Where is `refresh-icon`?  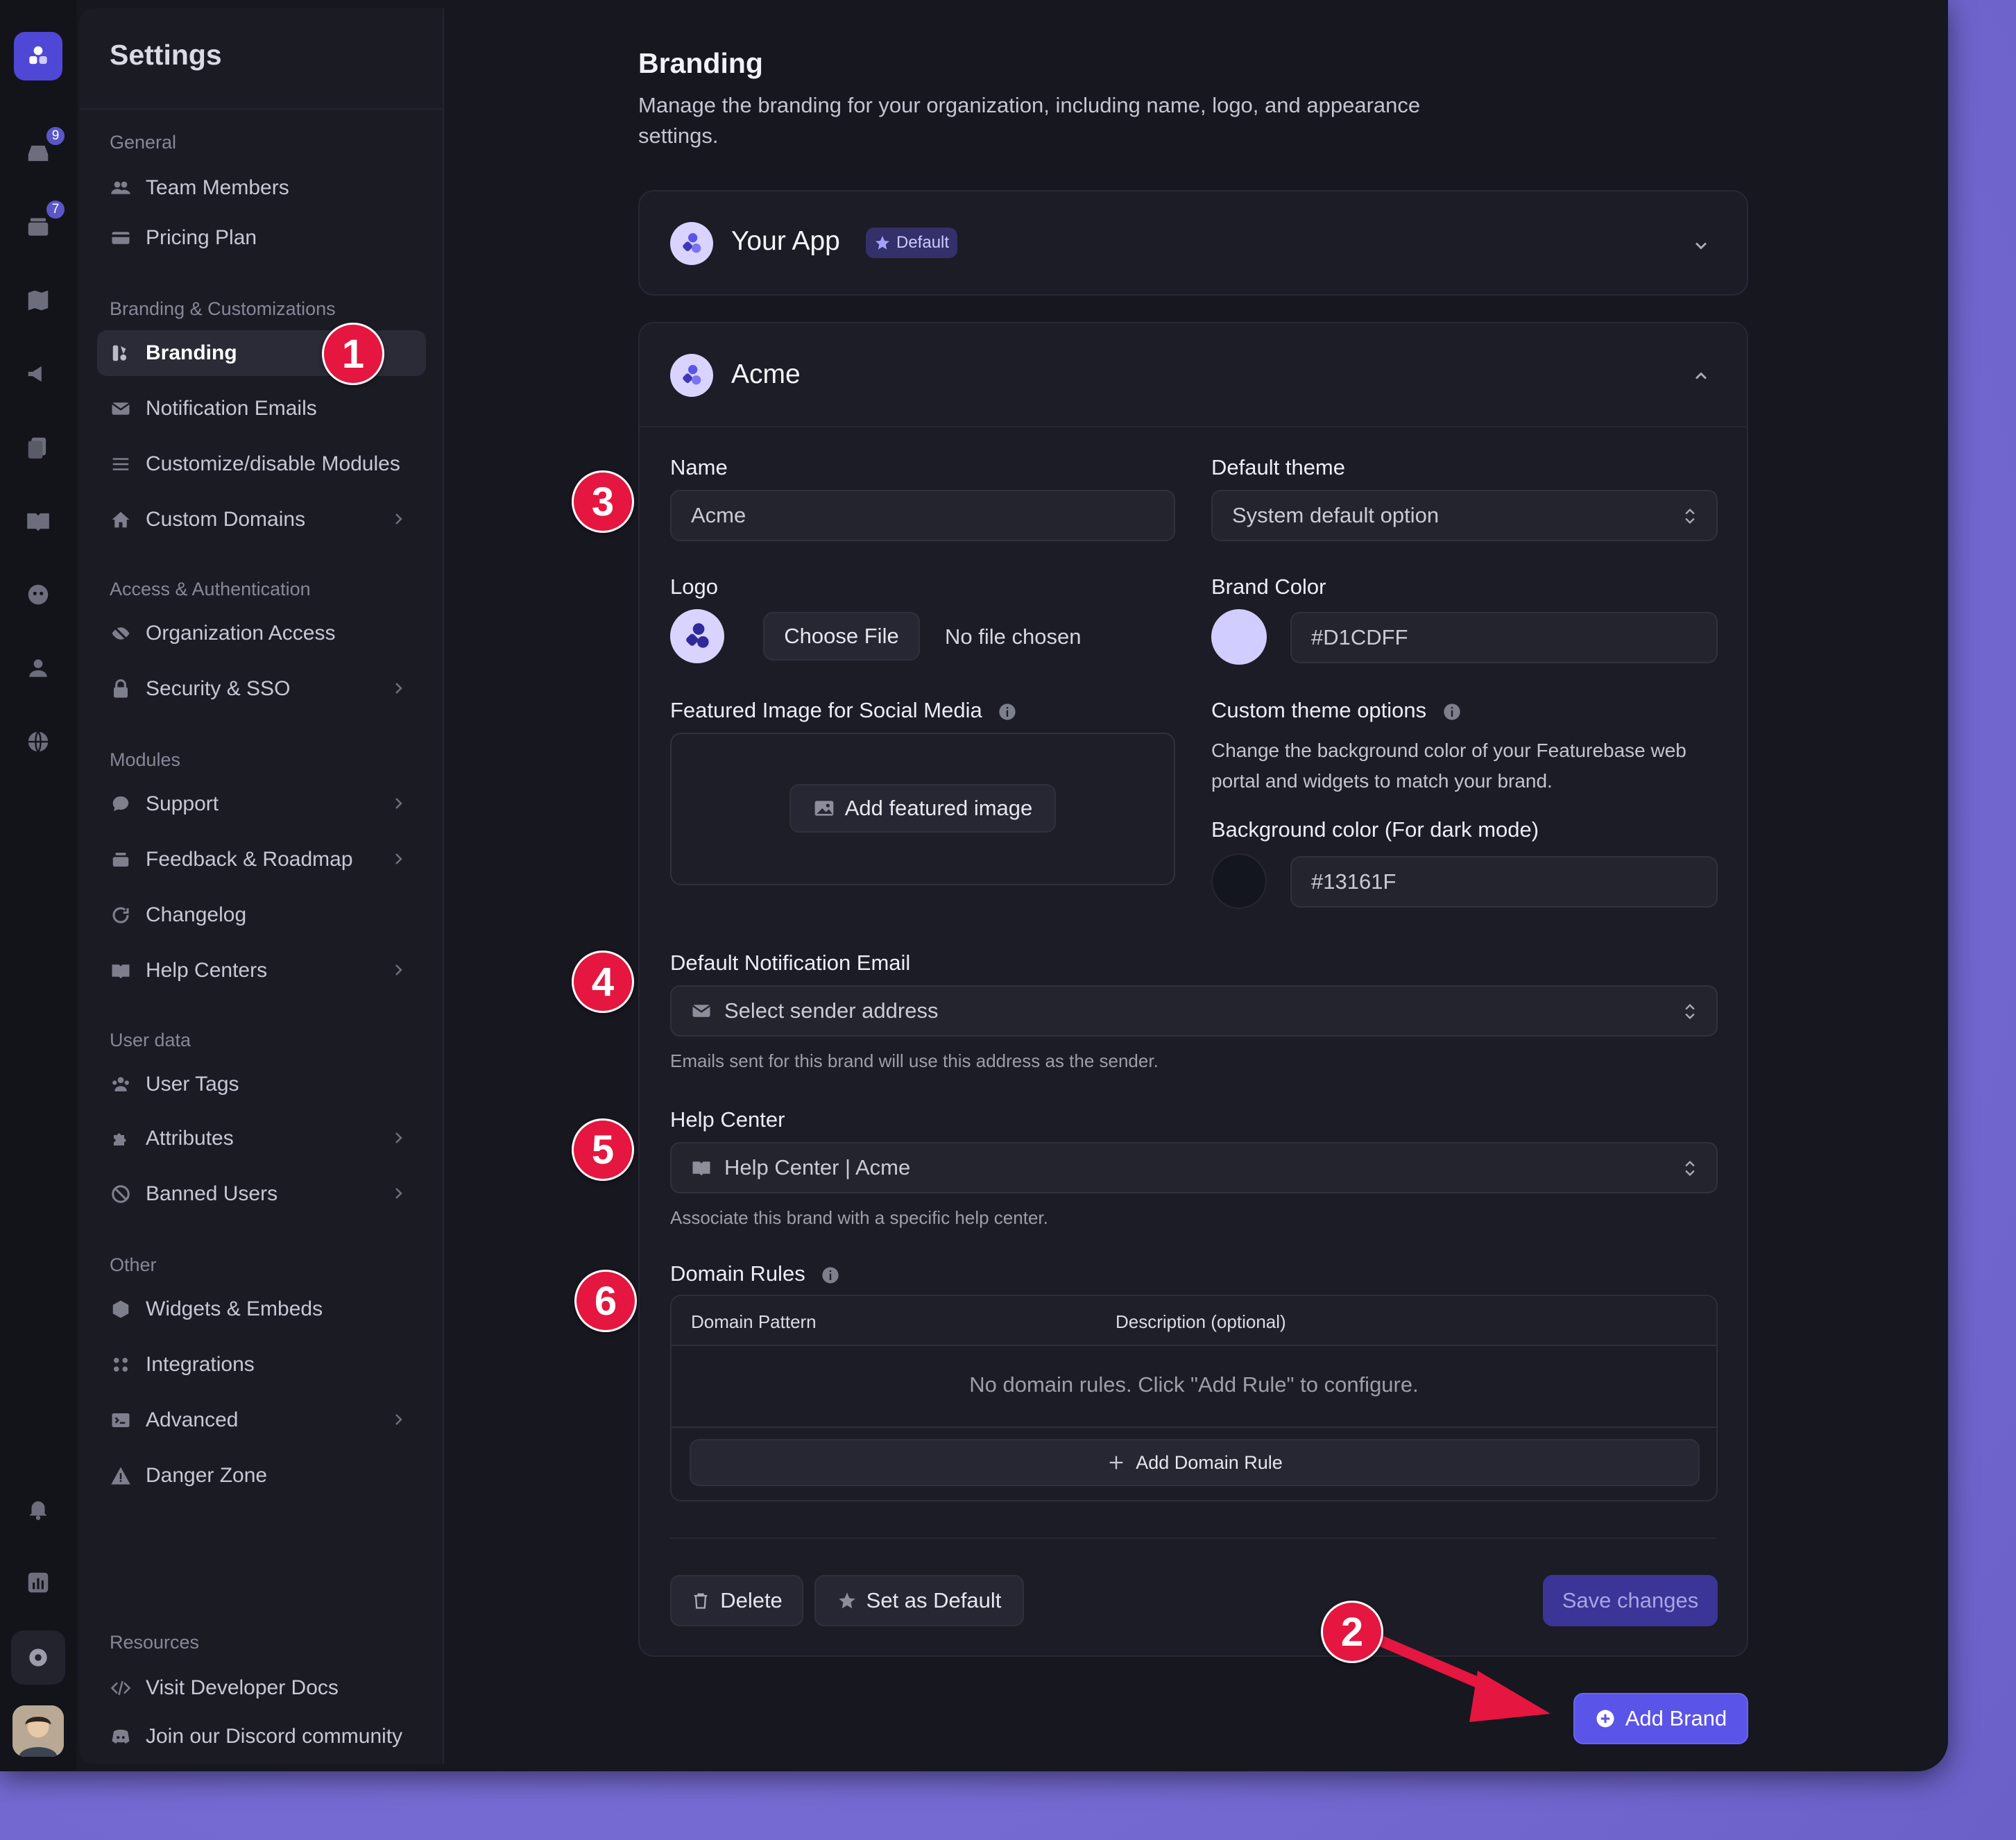 refresh-icon is located at coordinates (121, 915).